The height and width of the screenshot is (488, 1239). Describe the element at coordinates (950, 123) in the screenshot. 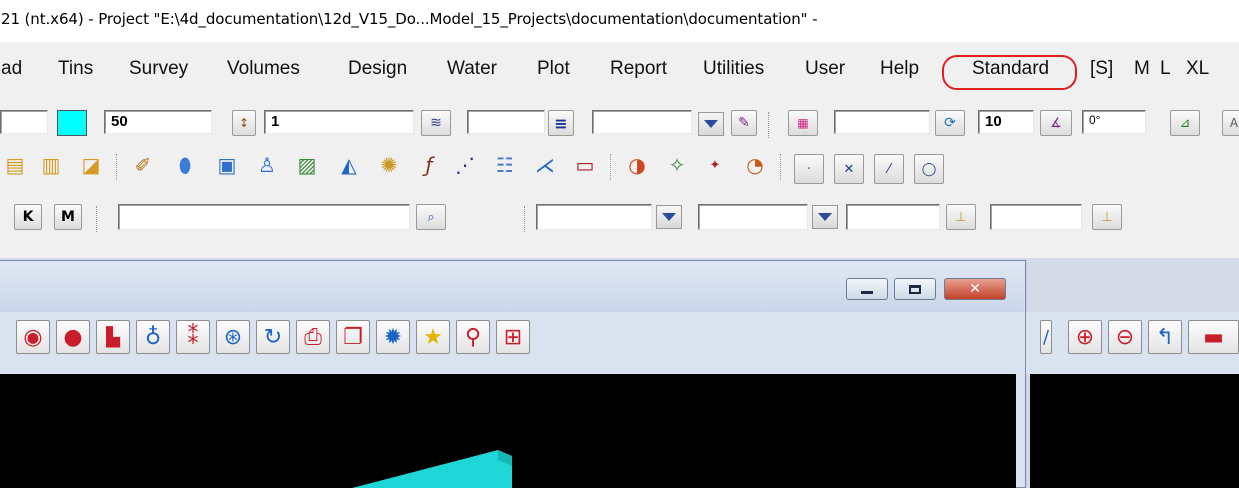

I see `rotate-icon: ⟳` at that location.